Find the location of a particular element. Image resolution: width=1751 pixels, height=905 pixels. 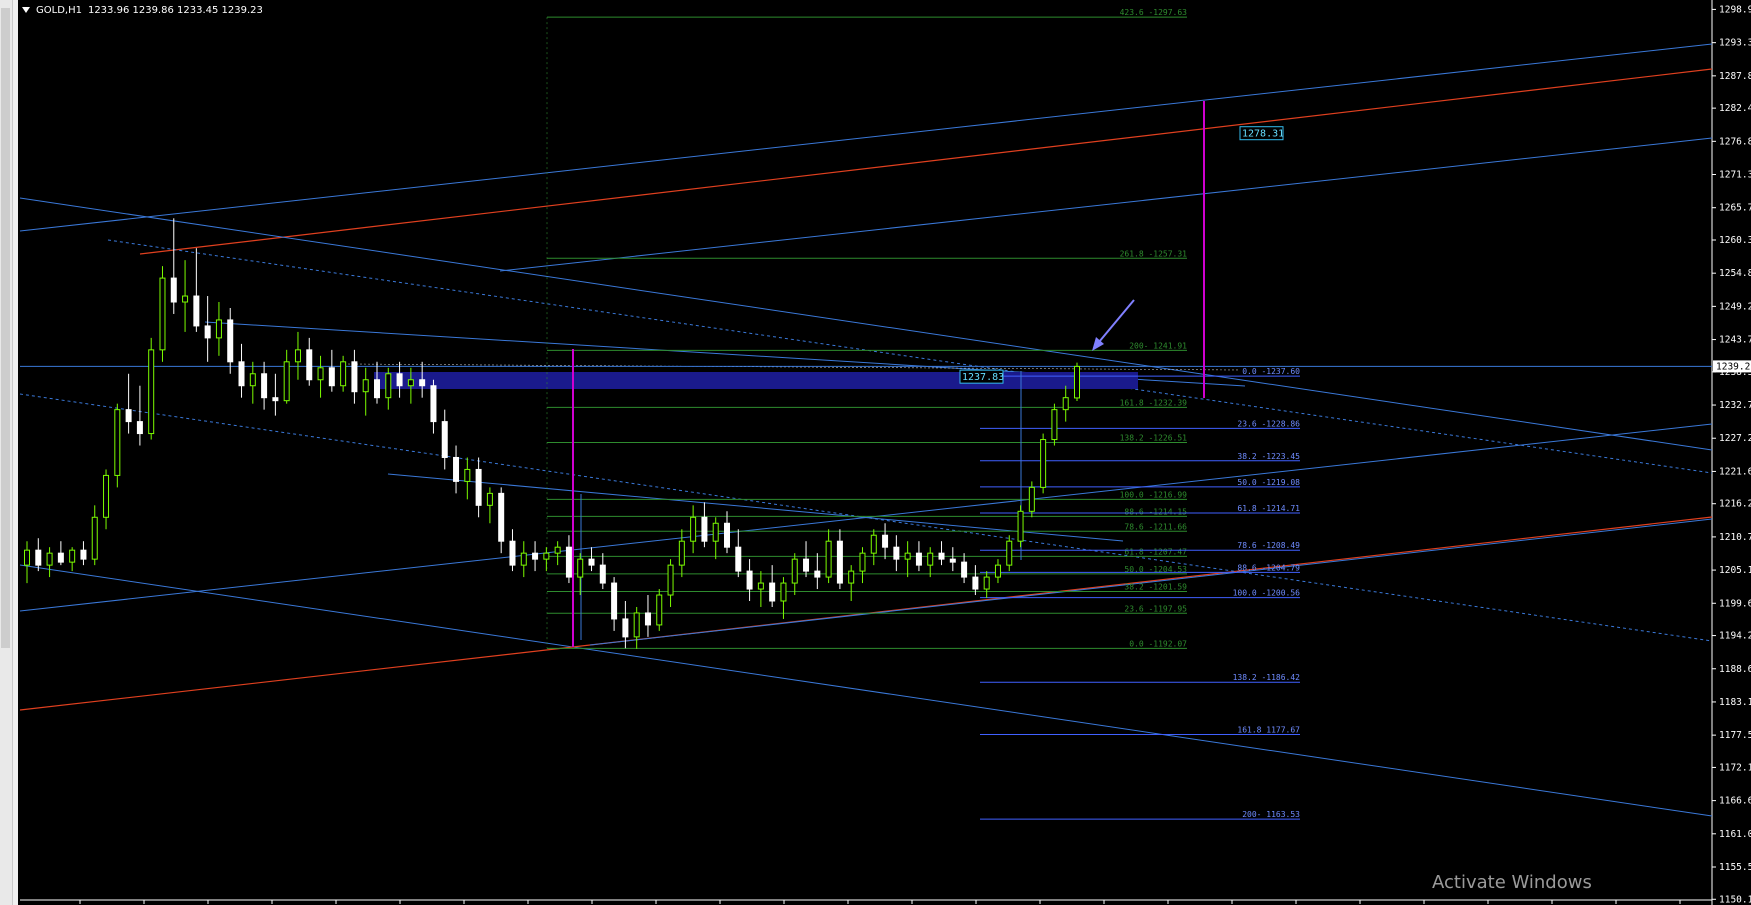

price-label: 1237.83 is located at coordinates (983, 377).